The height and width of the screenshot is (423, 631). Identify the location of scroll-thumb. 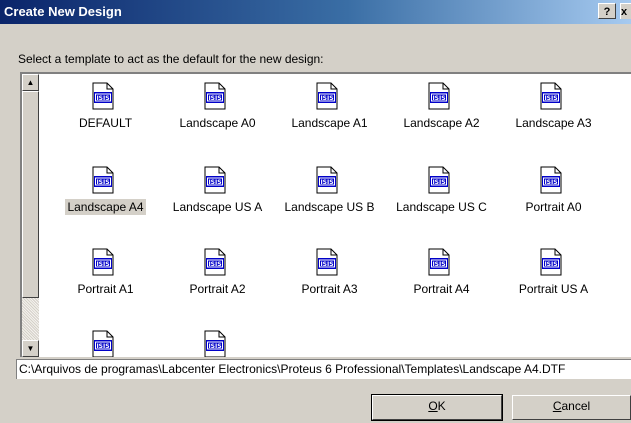
(30, 194).